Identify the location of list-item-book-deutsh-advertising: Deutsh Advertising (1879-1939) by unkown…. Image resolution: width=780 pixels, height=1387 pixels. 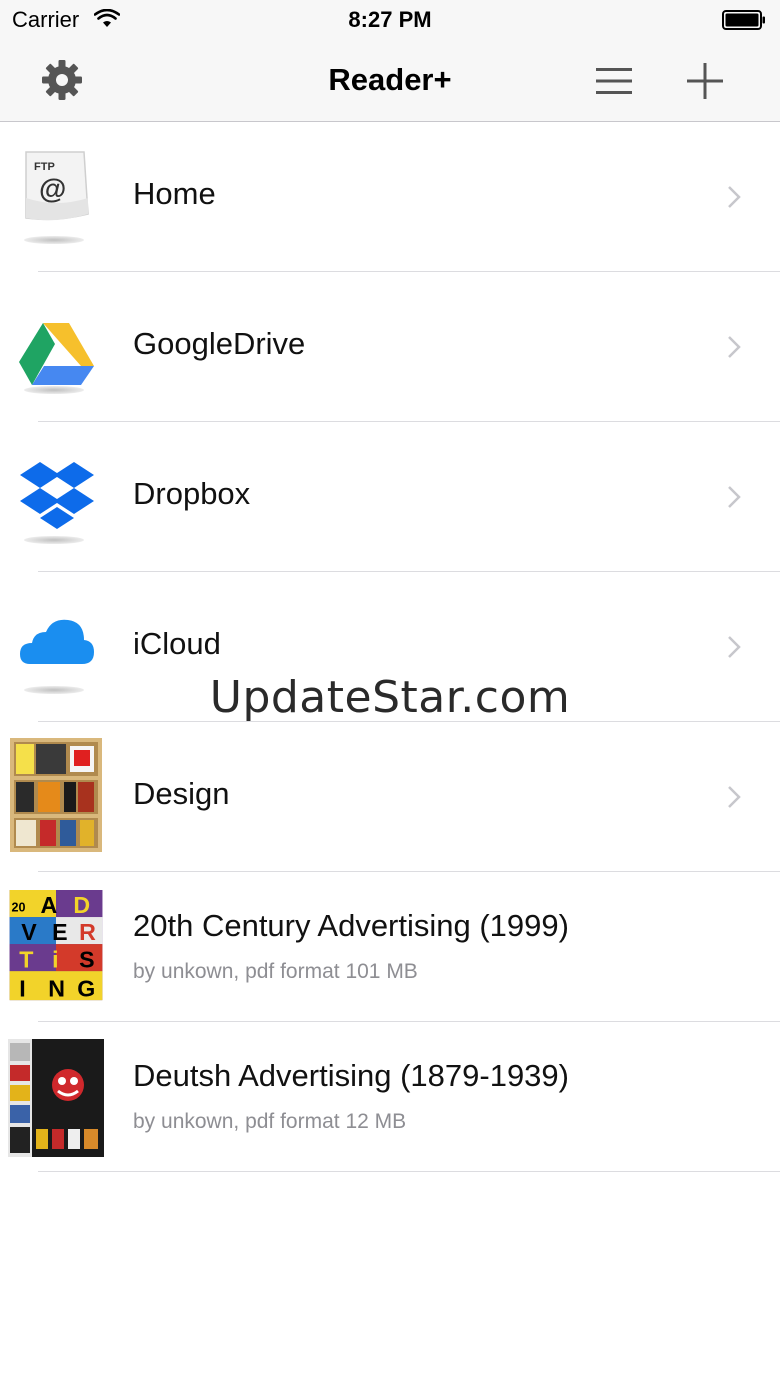
(390, 1097).